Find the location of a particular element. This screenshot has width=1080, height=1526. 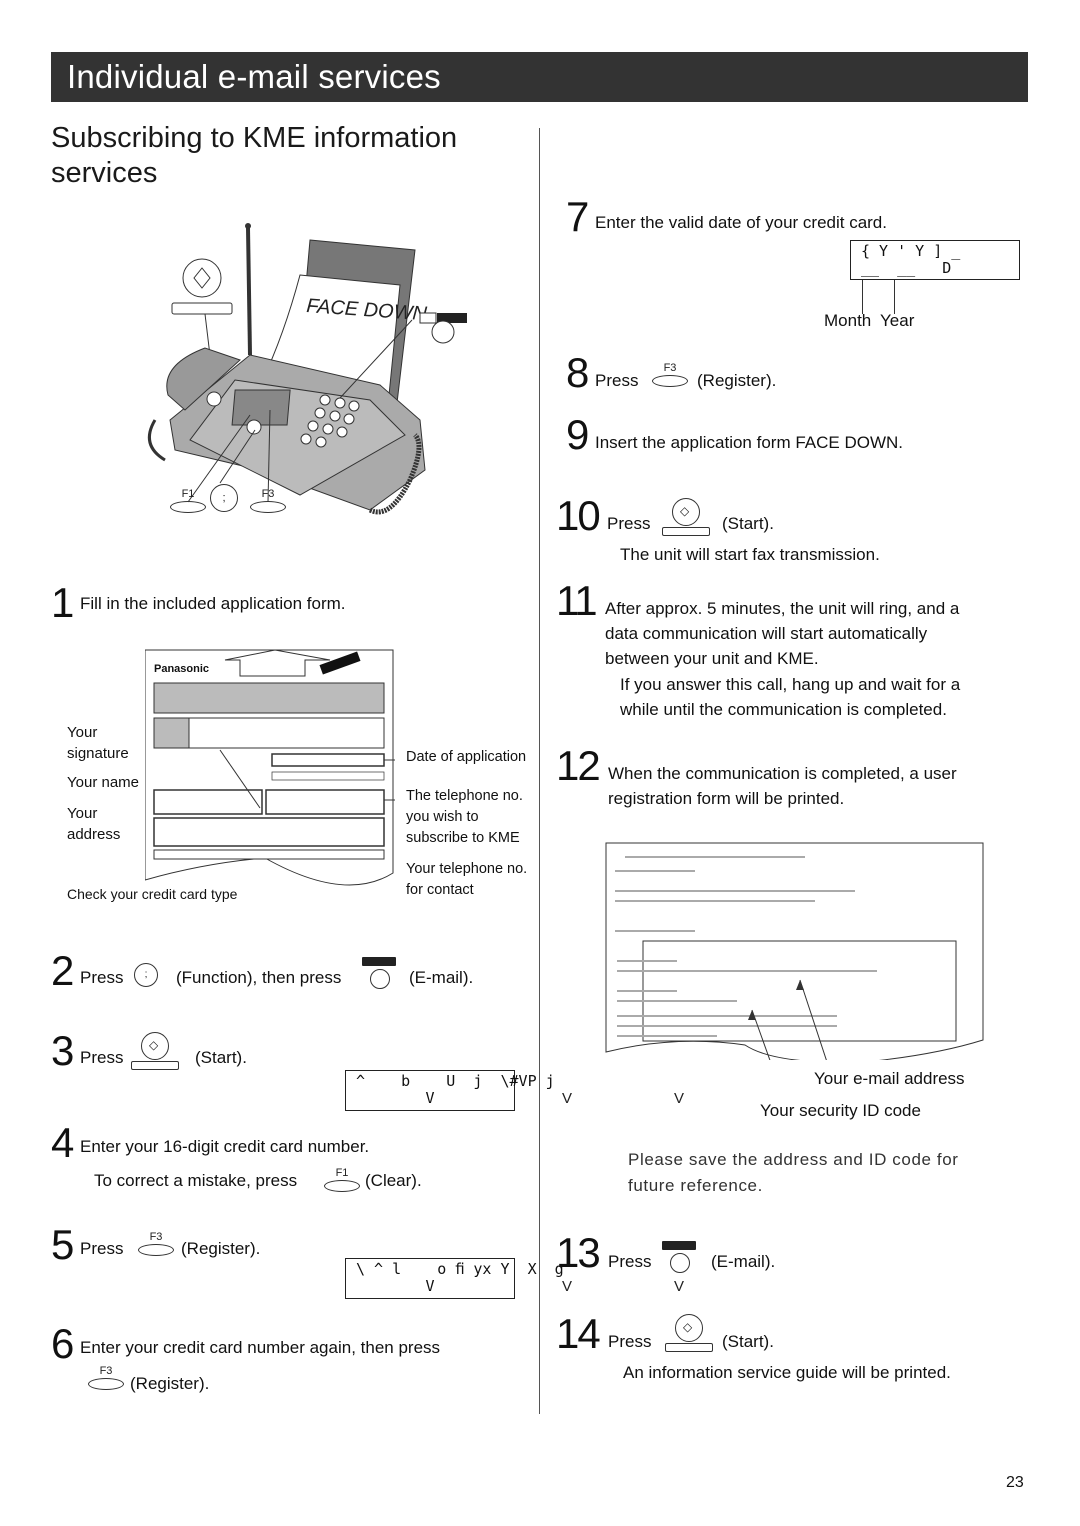

callout-your-signature: Your signature is located at coordinates (98, 743).